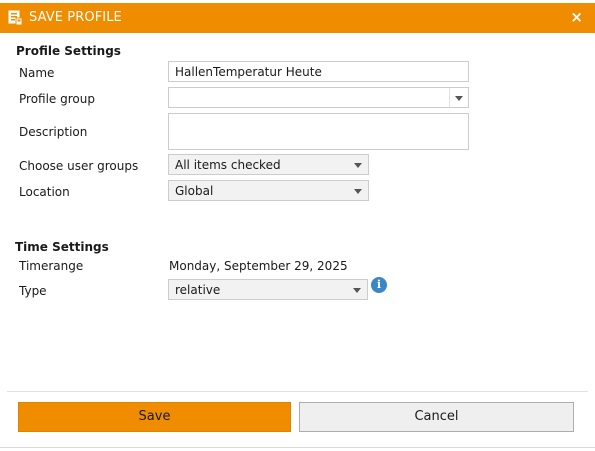 This screenshot has height=451, width=595. I want to click on user-groups-label: Choose user groups, so click(79, 166).